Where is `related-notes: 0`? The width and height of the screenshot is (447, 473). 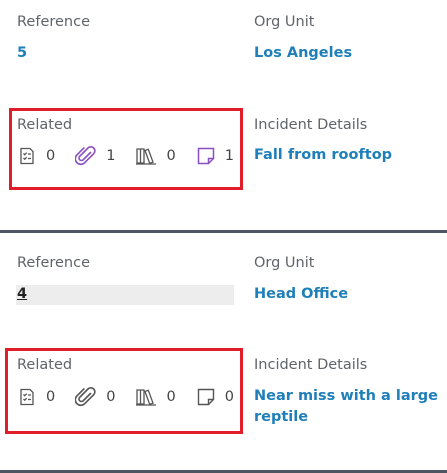
related-notes: 0 is located at coordinates (215, 397).